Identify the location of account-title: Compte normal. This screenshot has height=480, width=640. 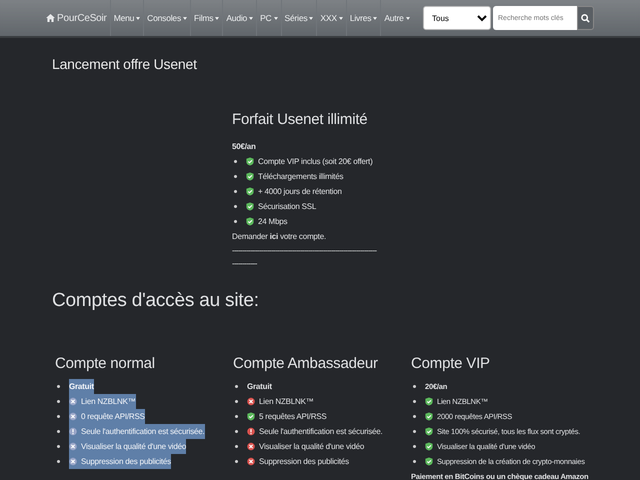
(105, 363).